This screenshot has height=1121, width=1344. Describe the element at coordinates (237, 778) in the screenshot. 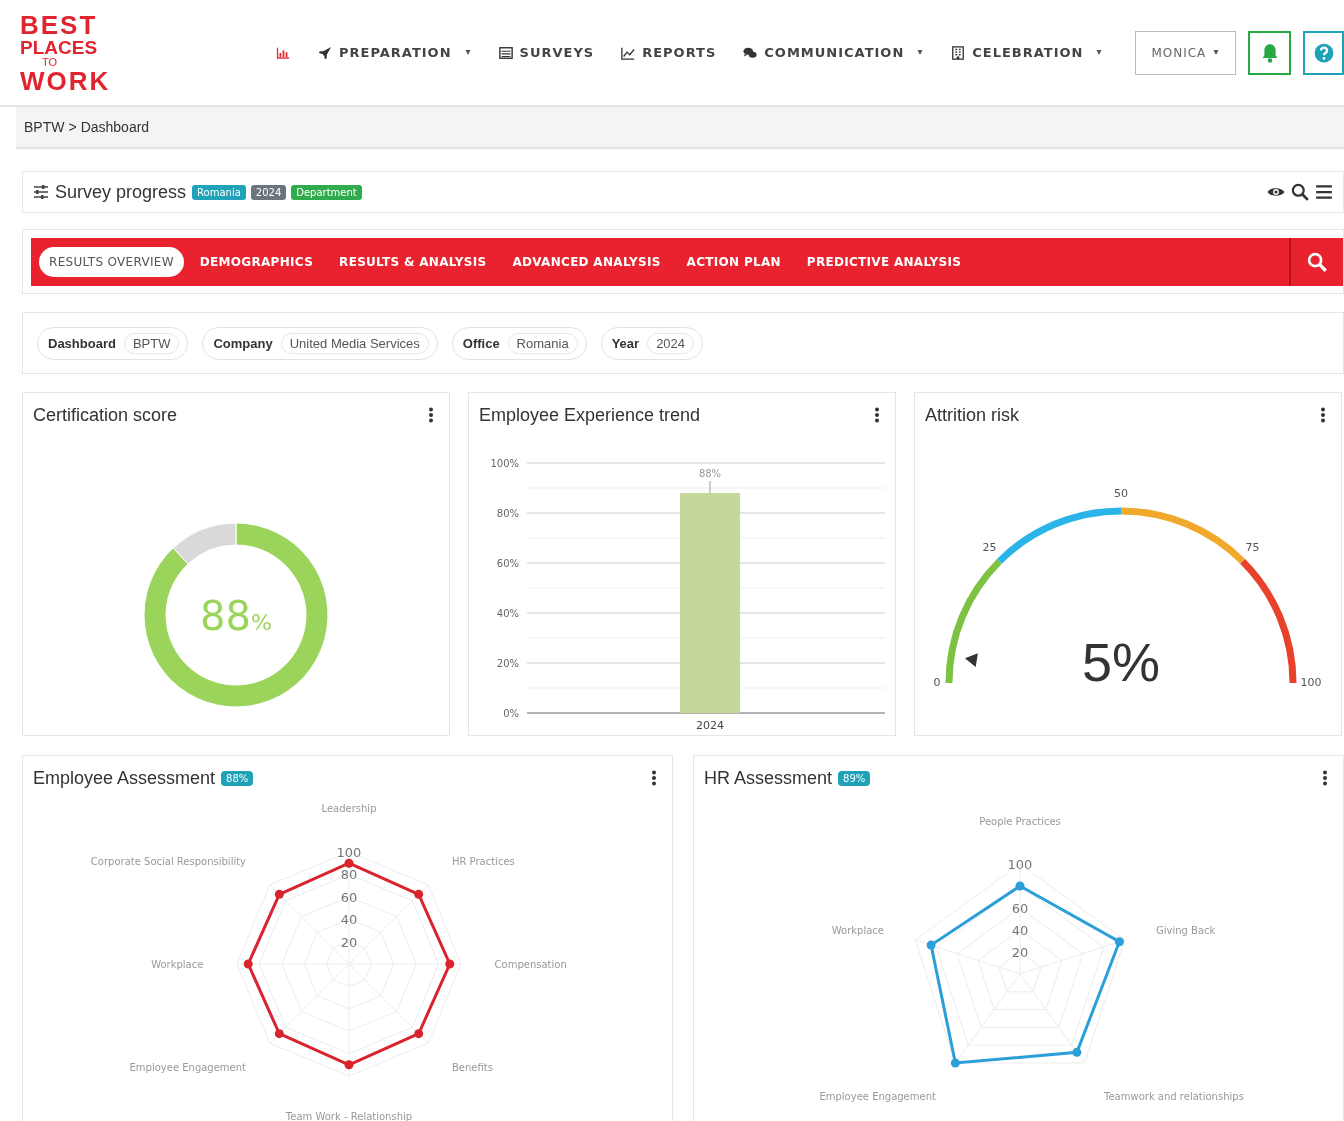

I see `score-badge: 88%` at that location.